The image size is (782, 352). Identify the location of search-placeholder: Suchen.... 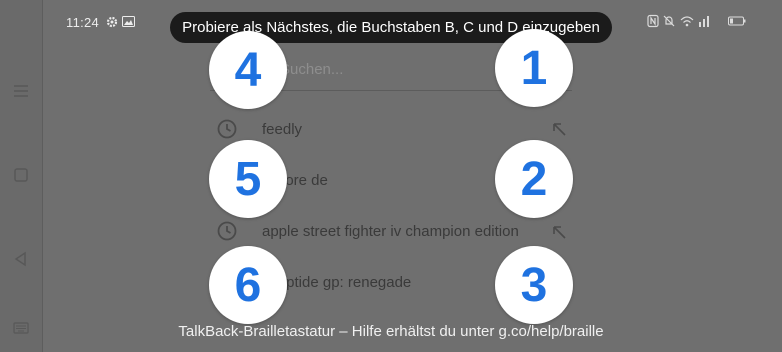
(311, 69).